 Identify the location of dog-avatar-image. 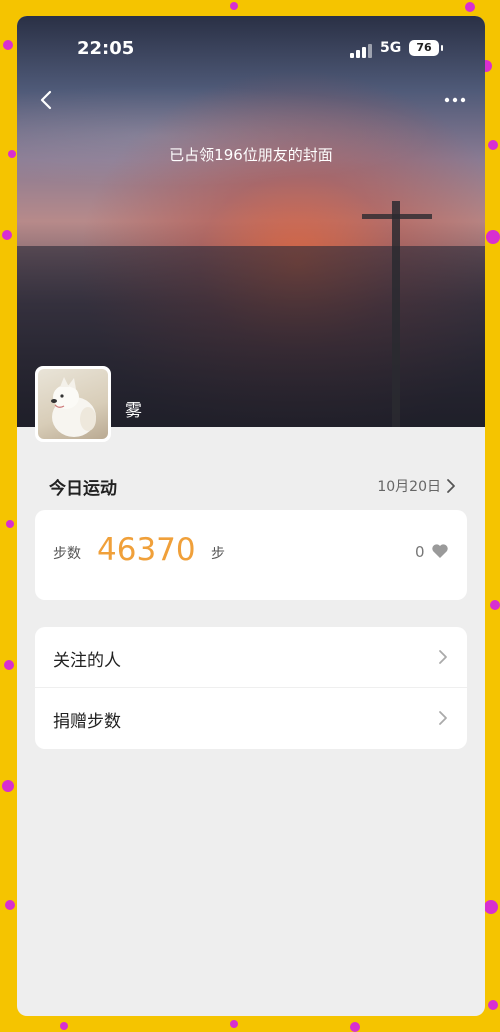
(73, 404).